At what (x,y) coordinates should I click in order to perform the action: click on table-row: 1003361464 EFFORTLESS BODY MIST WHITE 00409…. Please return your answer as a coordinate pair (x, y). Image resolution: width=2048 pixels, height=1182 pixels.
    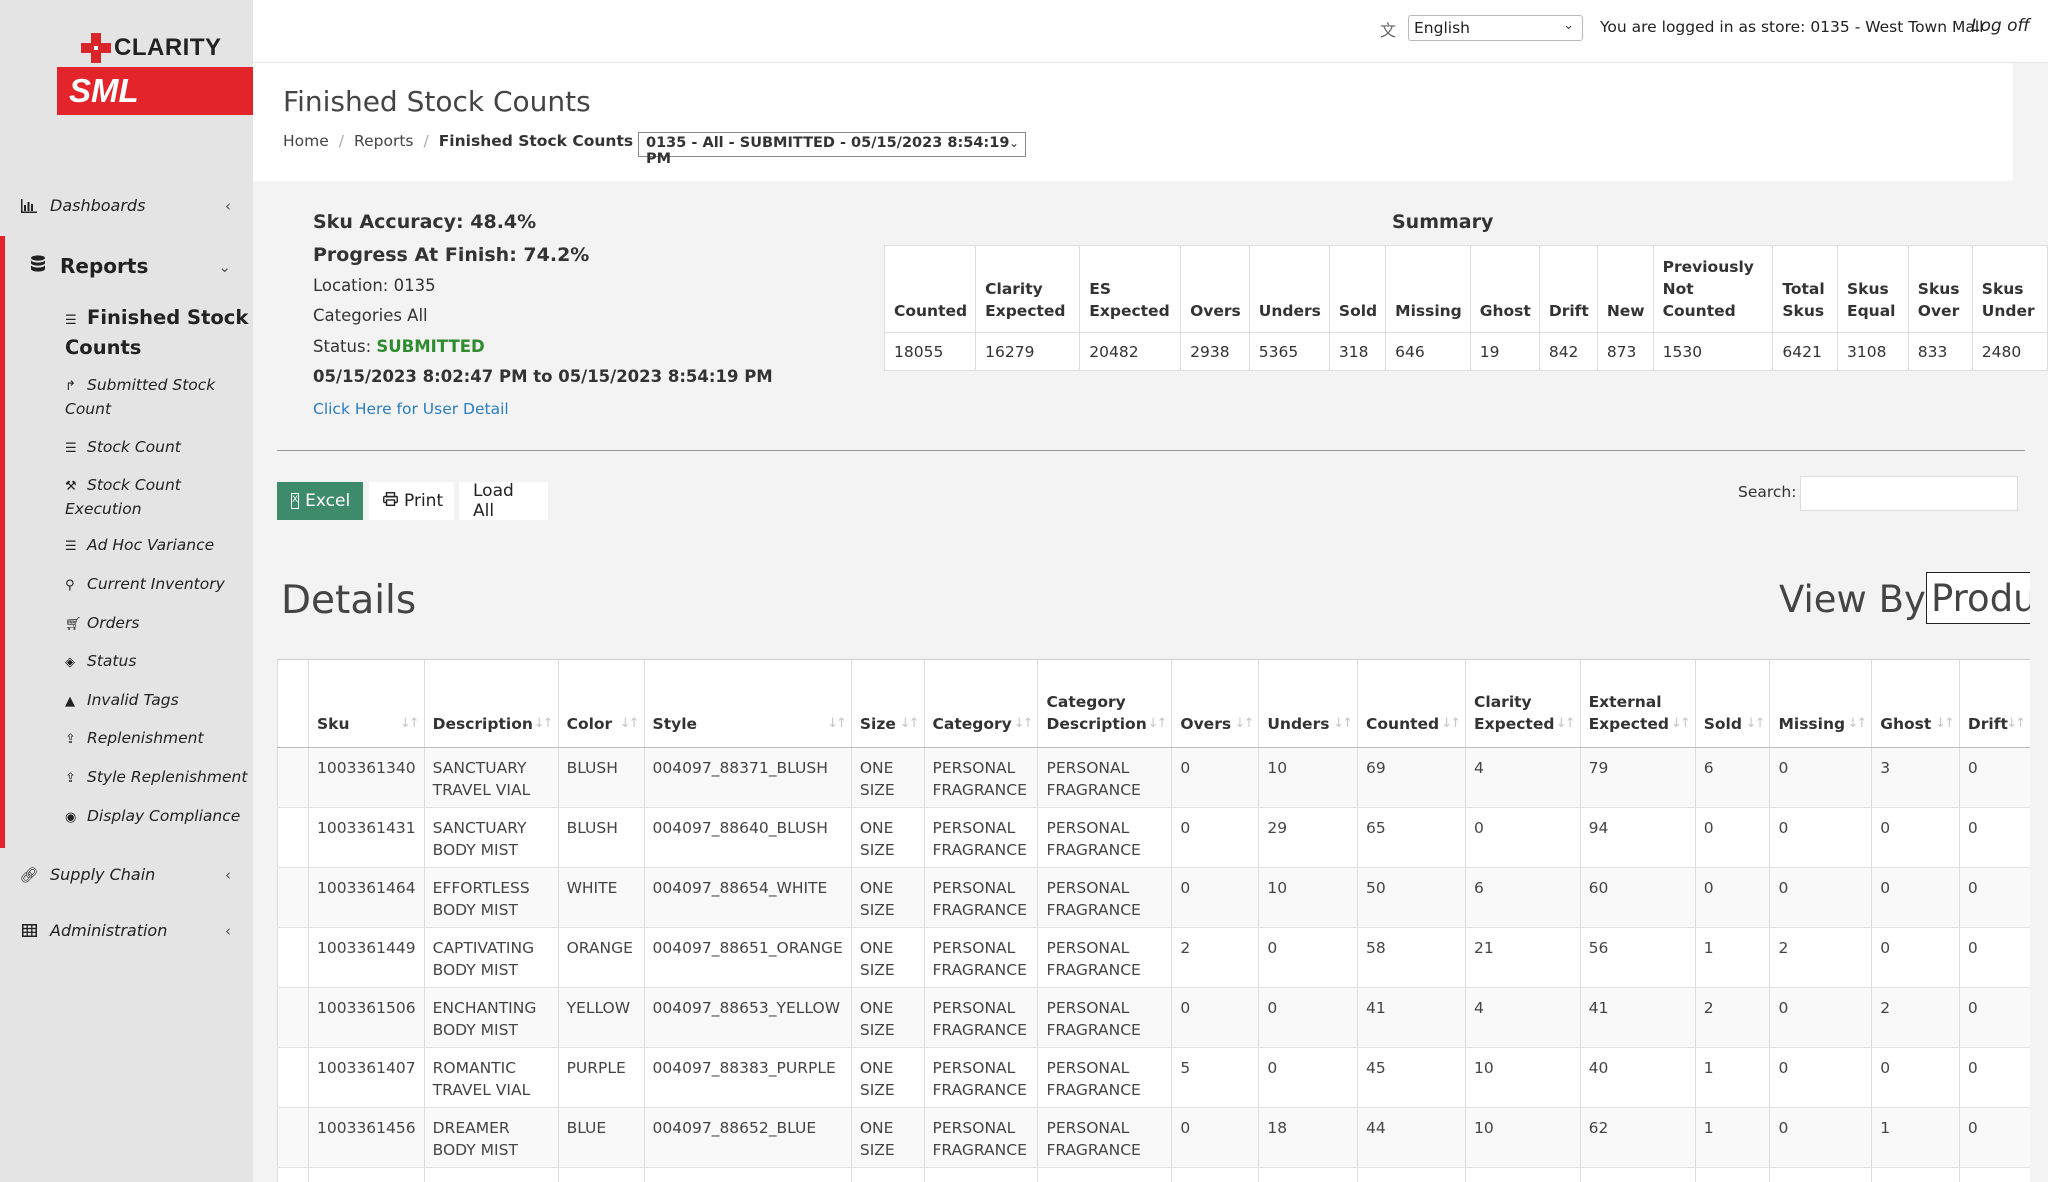
    Looking at the image, I should click on (1153, 897).